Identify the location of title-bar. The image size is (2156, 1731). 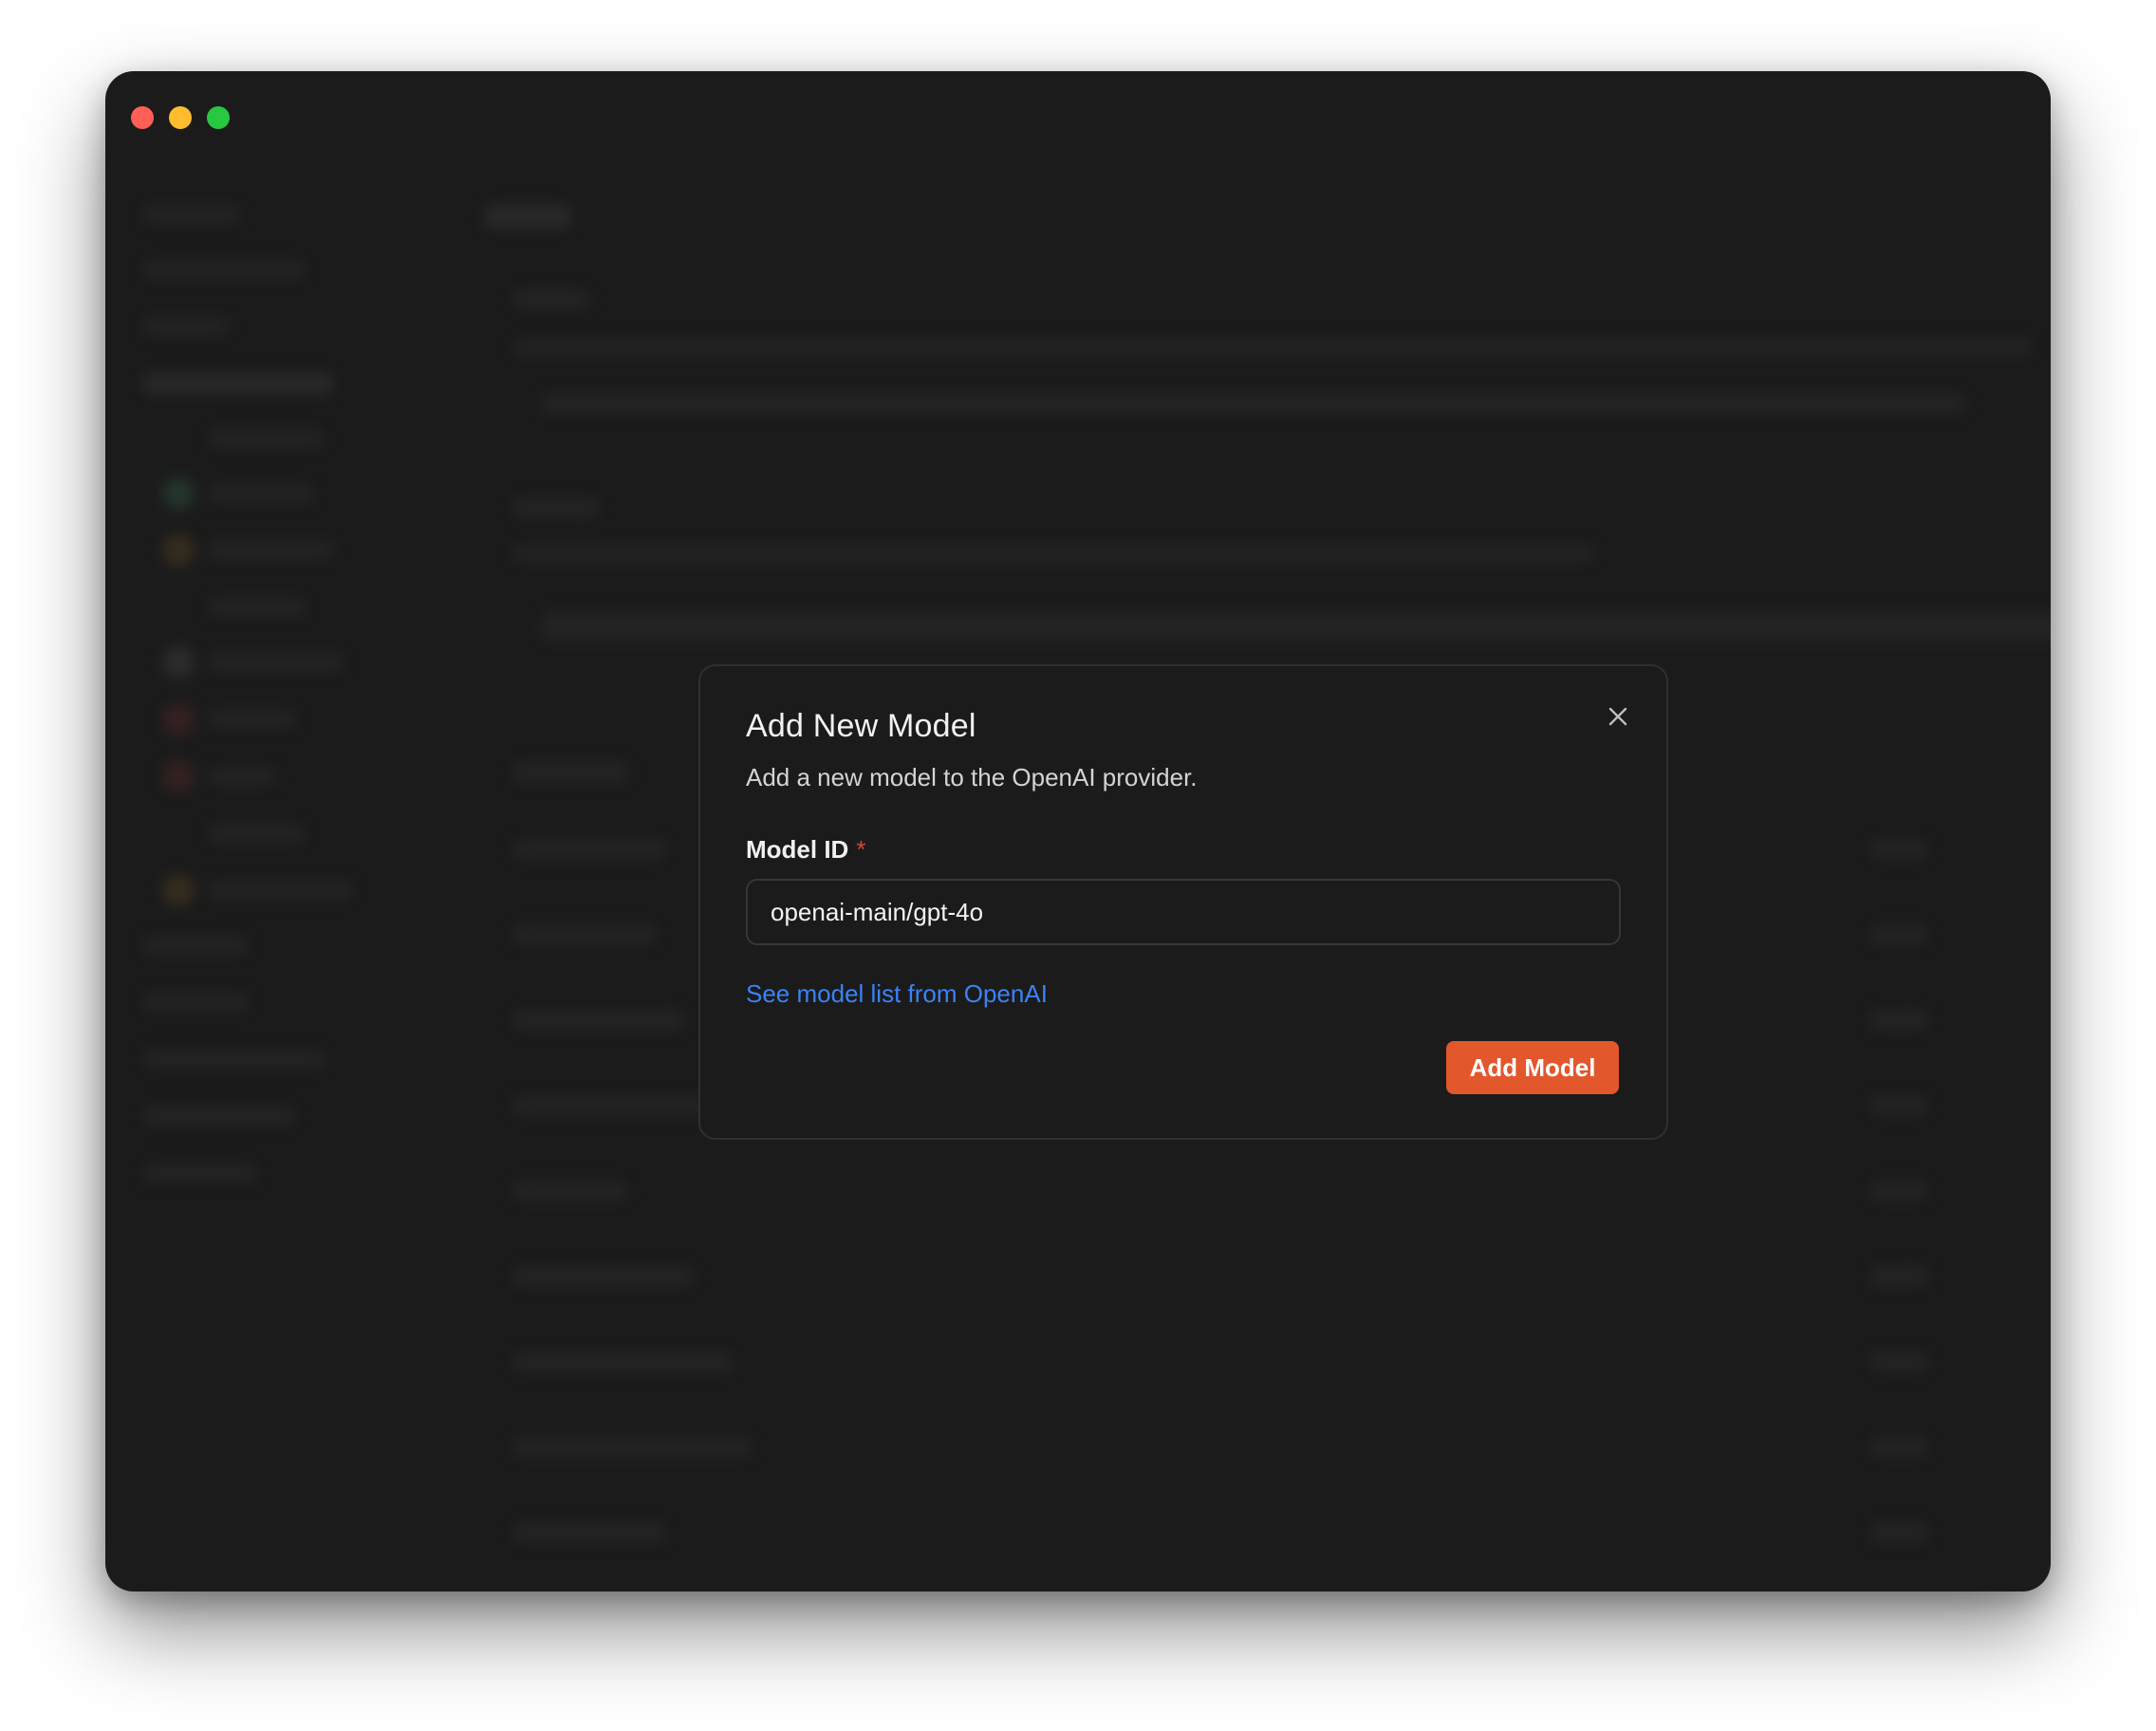
(1078, 116).